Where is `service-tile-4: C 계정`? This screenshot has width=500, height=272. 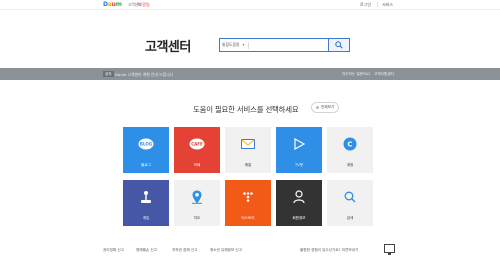
service-tile-4: C 계정 is located at coordinates (350, 150).